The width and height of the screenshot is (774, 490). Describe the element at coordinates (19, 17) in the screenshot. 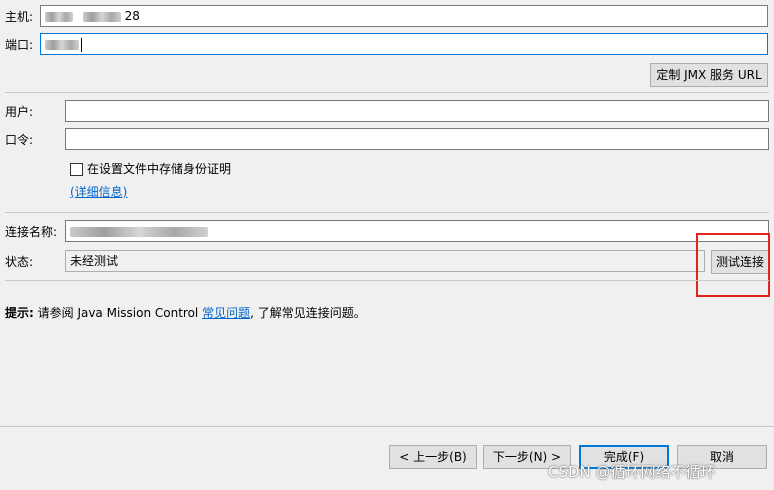

I see `host-label: 主机:` at that location.